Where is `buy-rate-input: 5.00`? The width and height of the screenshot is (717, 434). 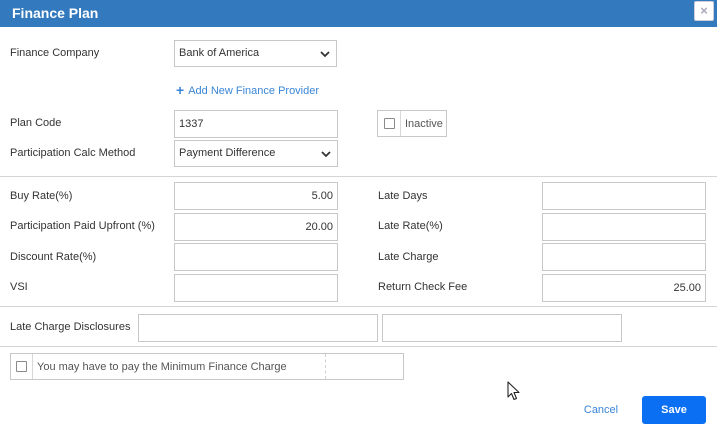 buy-rate-input: 5.00 is located at coordinates (256, 196).